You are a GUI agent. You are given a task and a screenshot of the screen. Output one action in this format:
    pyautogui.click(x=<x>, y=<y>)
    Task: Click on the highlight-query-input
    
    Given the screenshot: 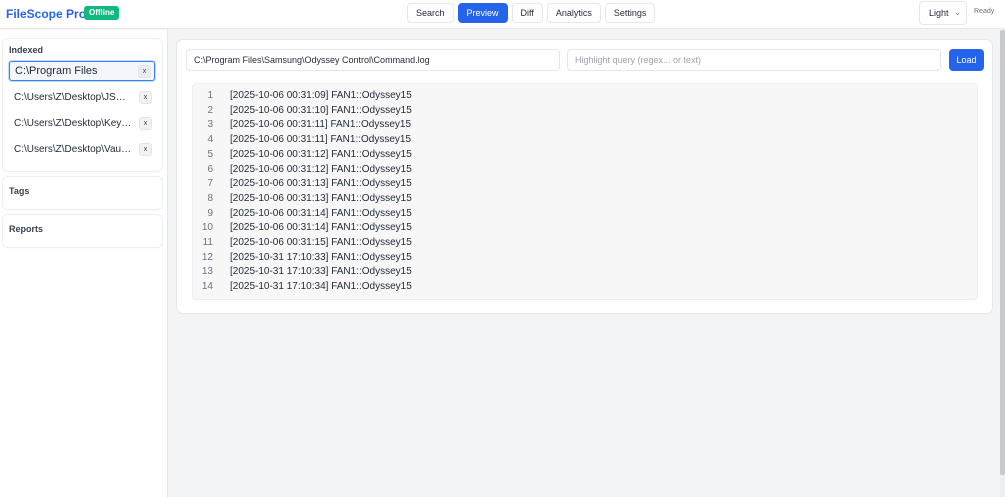 What is the action you would take?
    pyautogui.click(x=754, y=60)
    